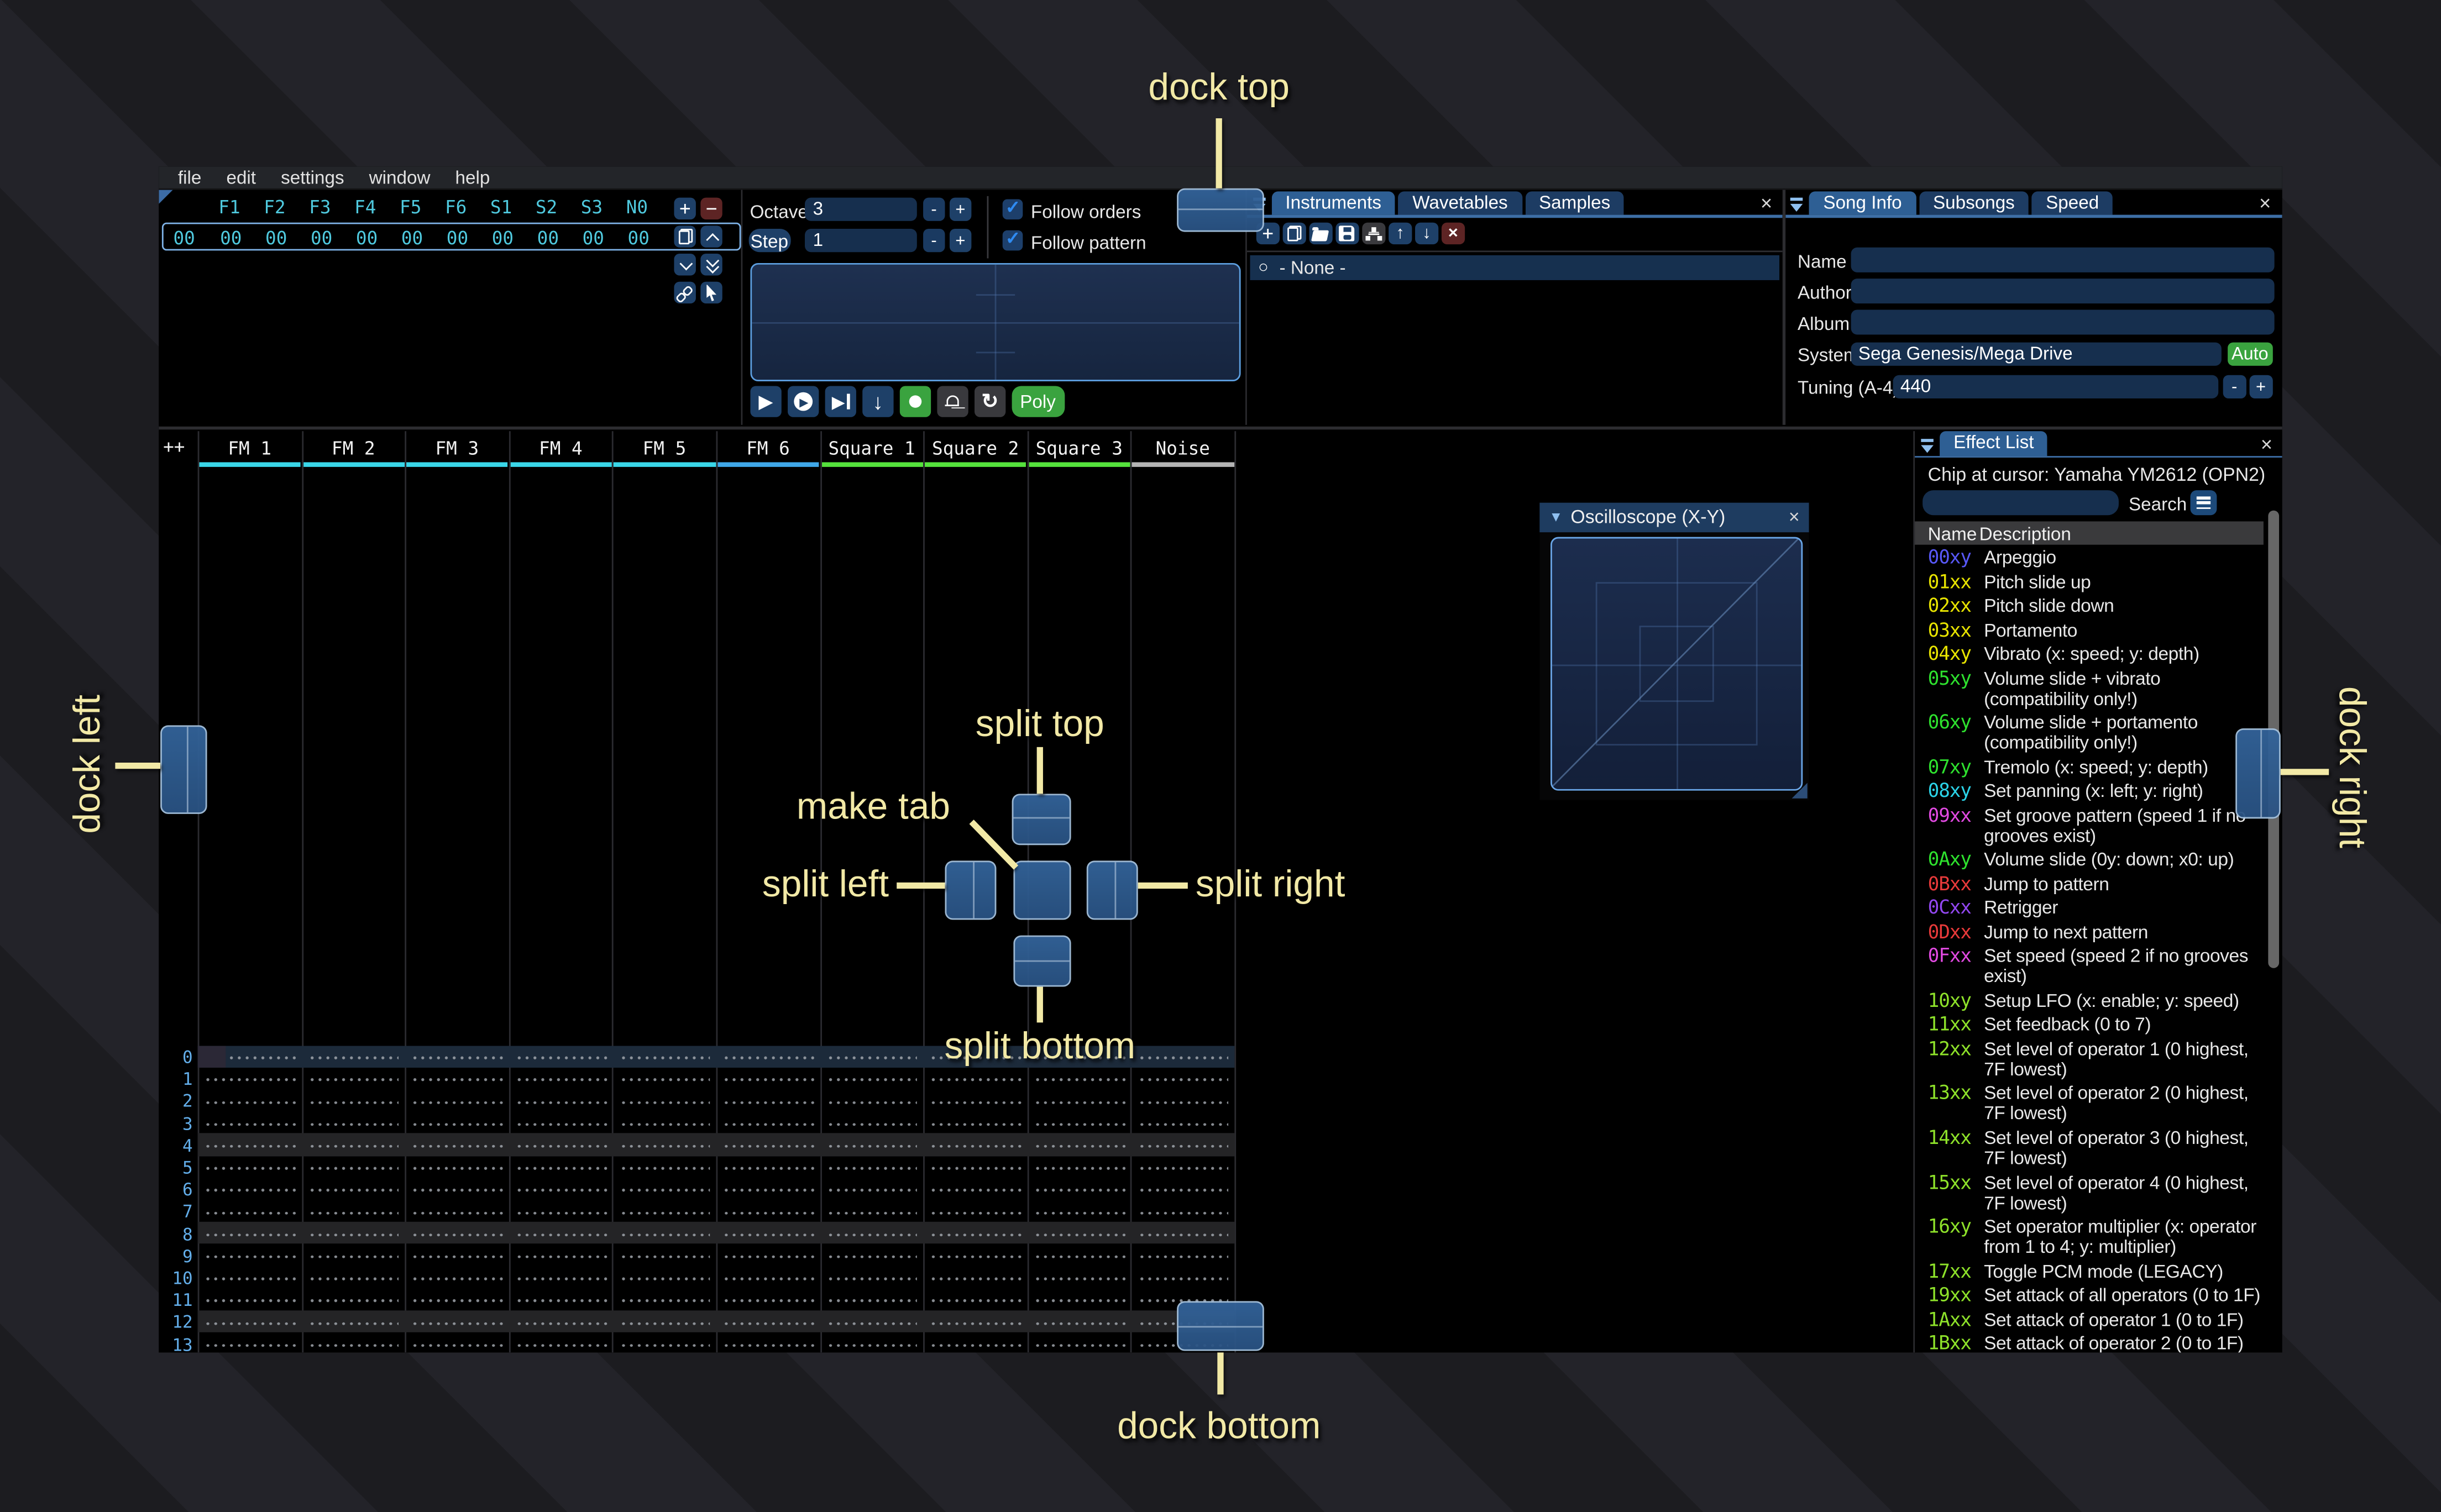  I want to click on follow-pattern-label: Follow pattern, so click(1088, 243).